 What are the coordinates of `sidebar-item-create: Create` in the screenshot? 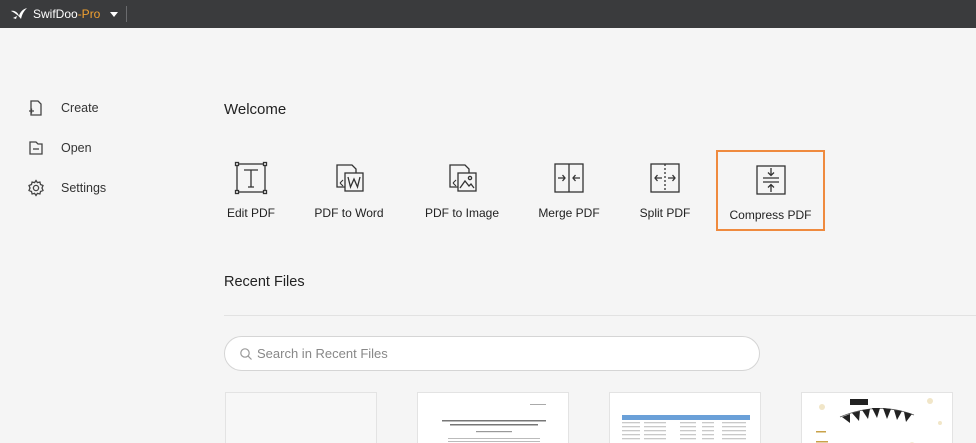 It's located at (99, 108).